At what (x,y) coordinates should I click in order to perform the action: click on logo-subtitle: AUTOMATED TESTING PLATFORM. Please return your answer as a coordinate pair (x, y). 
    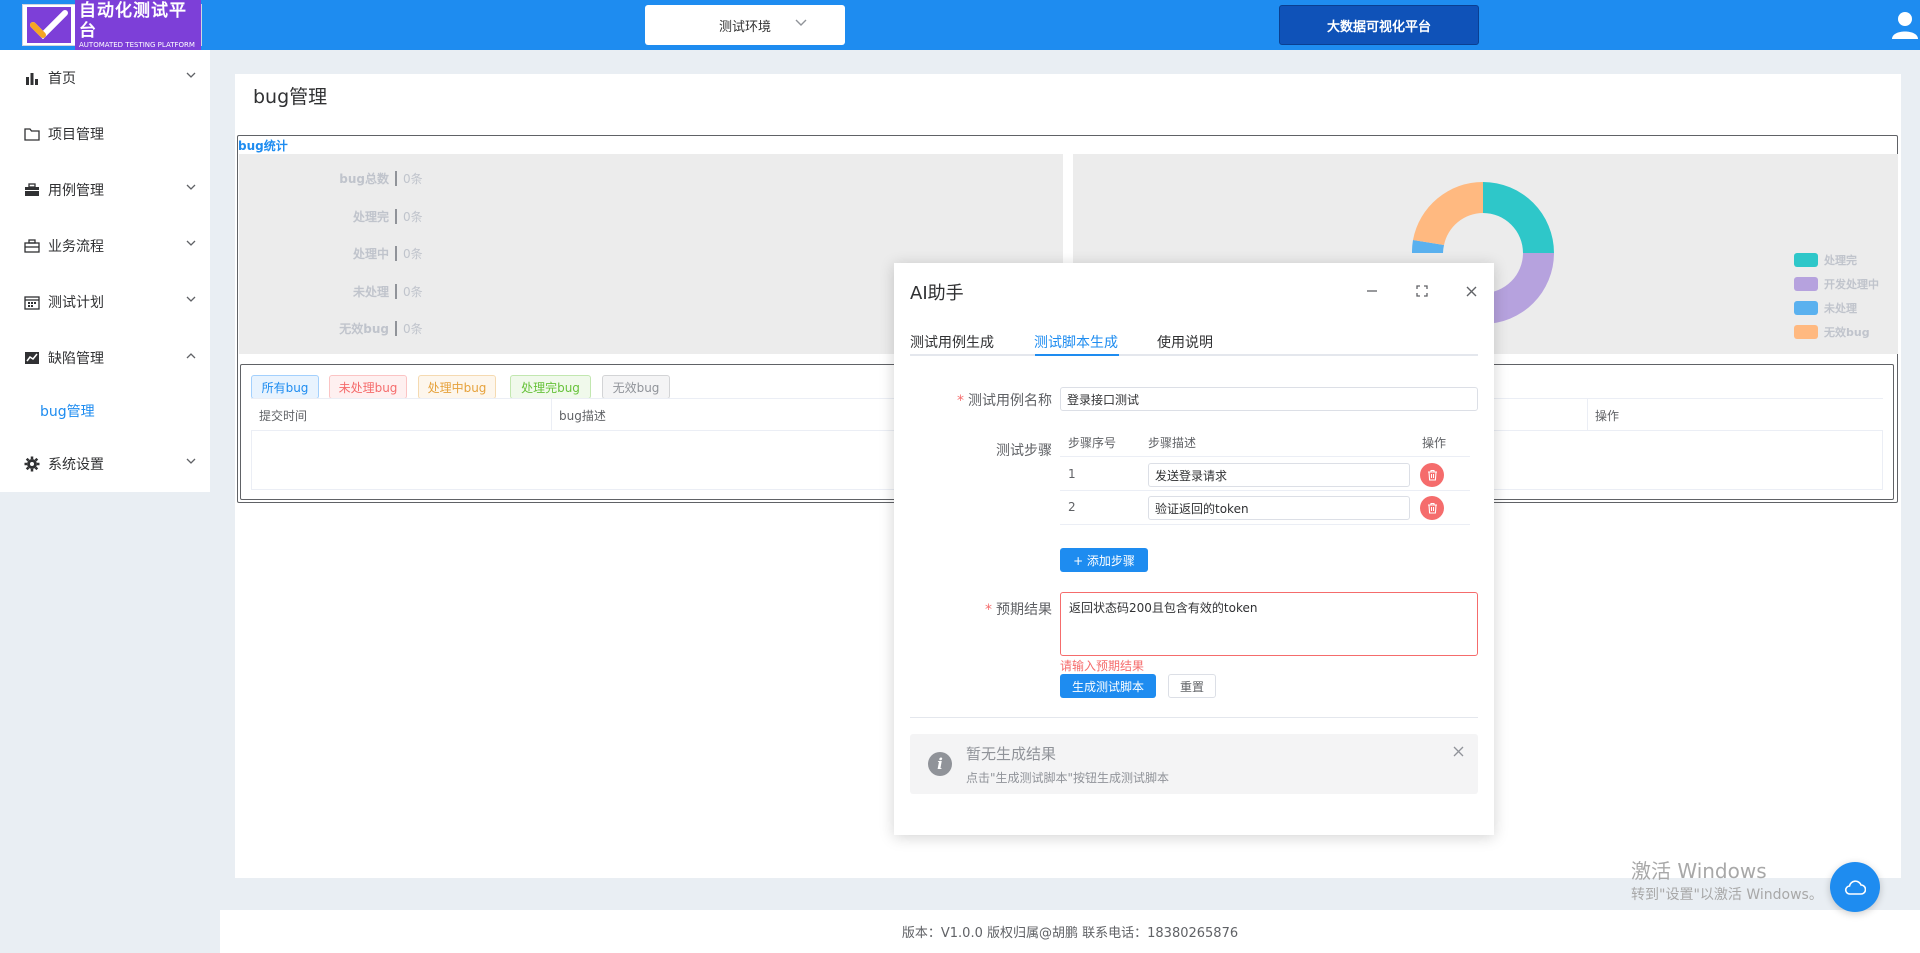
    Looking at the image, I should click on (137, 44).